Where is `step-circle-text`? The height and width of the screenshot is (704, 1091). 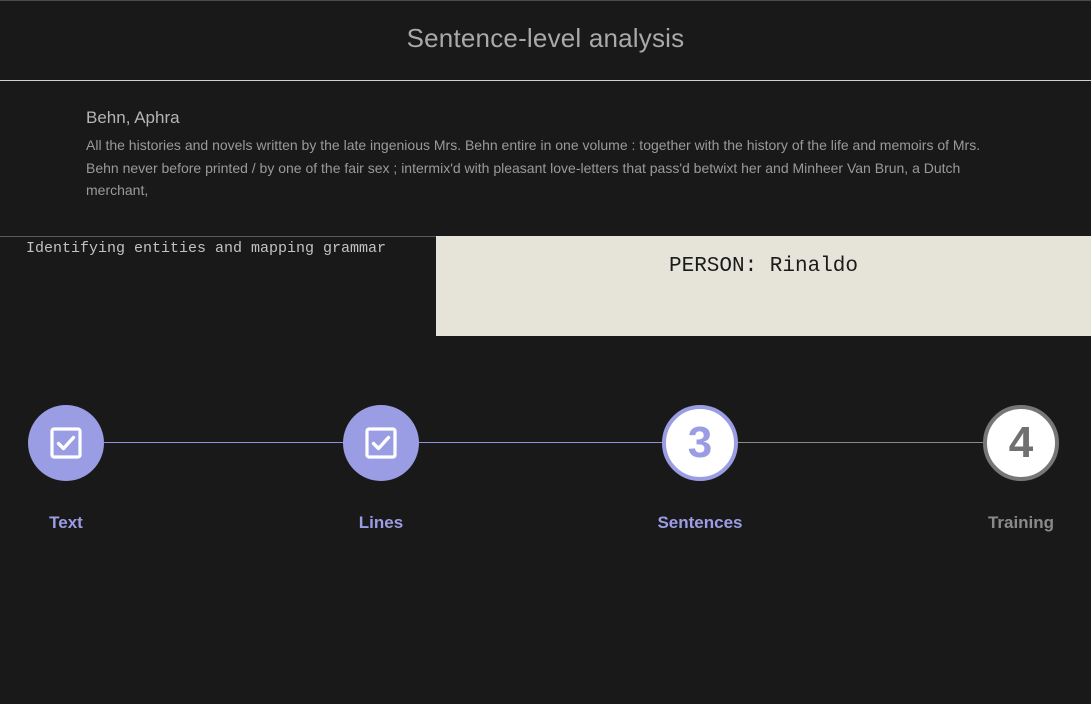 step-circle-text is located at coordinates (66, 443).